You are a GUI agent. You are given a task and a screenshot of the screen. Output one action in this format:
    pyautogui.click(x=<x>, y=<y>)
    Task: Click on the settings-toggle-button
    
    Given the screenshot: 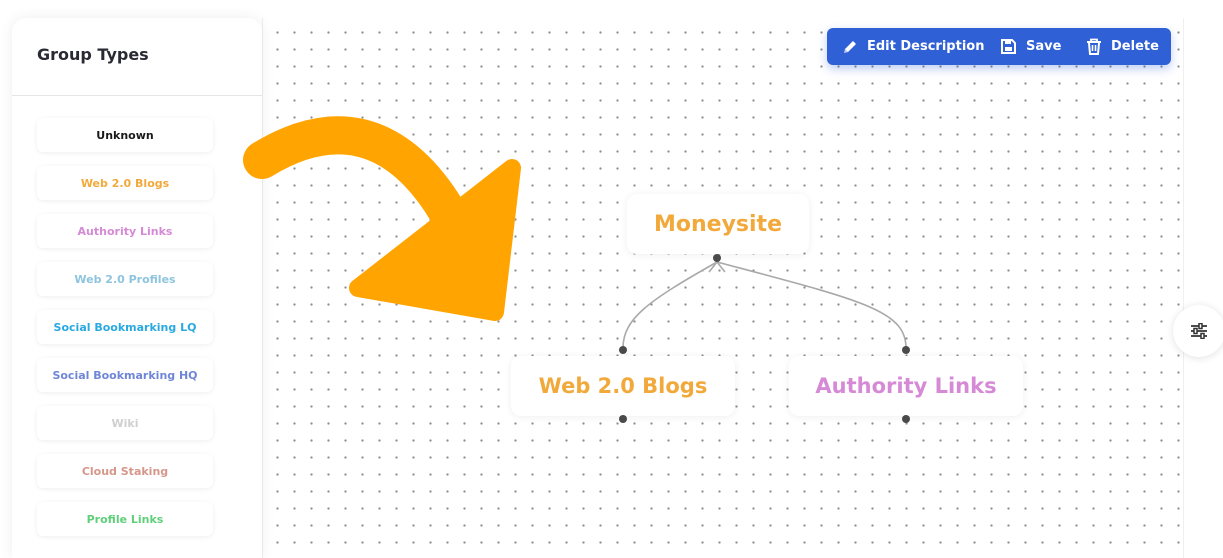 What is the action you would take?
    pyautogui.click(x=1198, y=331)
    